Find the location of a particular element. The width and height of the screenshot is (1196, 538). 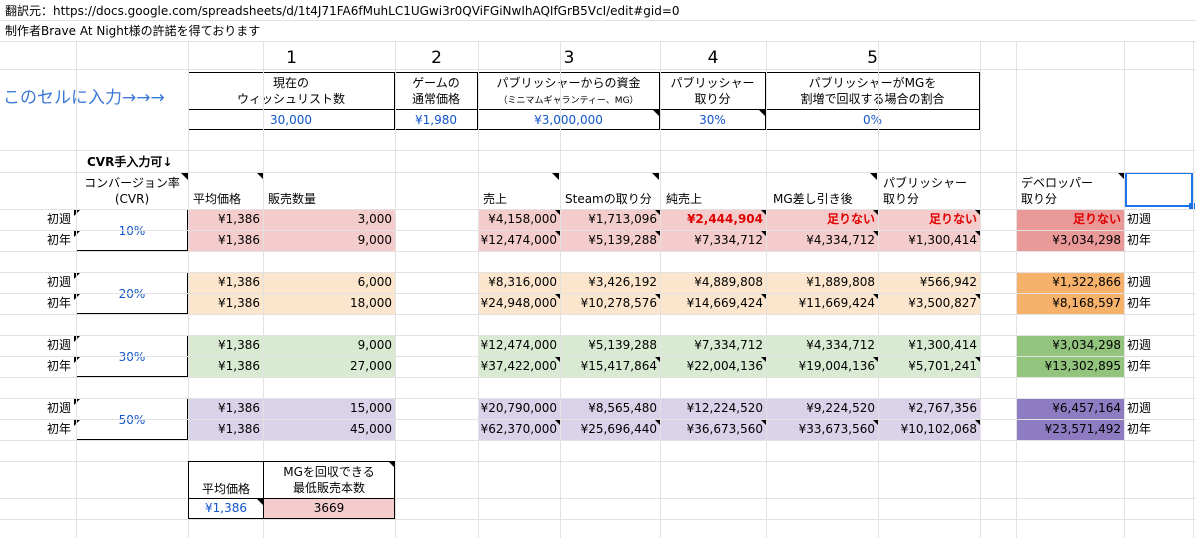

cell-pub: ¥10,102,068 is located at coordinates (929, 429).